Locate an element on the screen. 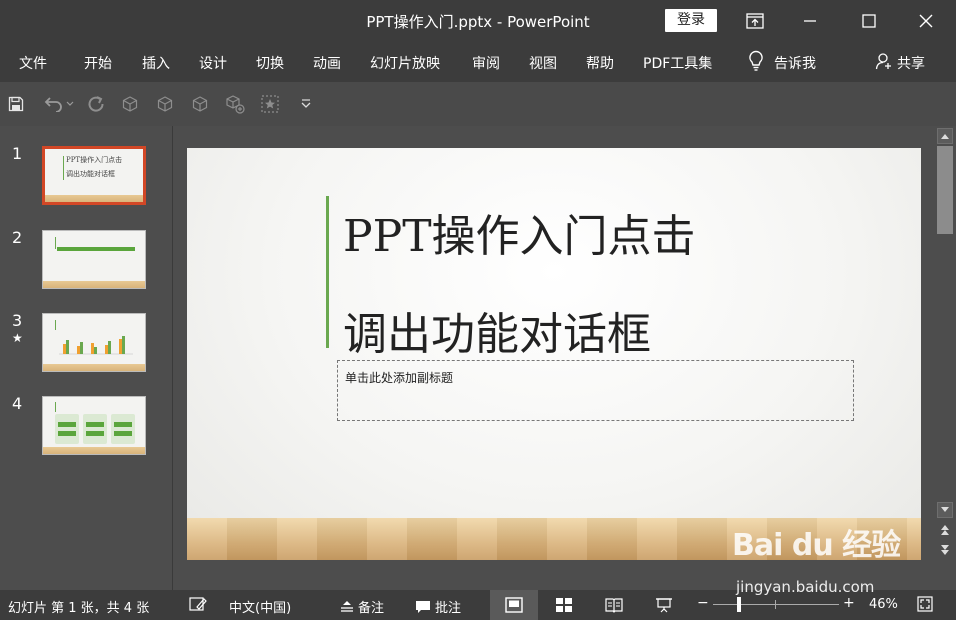 The width and height of the screenshot is (956, 620). zoom-slider-center-tick is located at coordinates (775, 604).